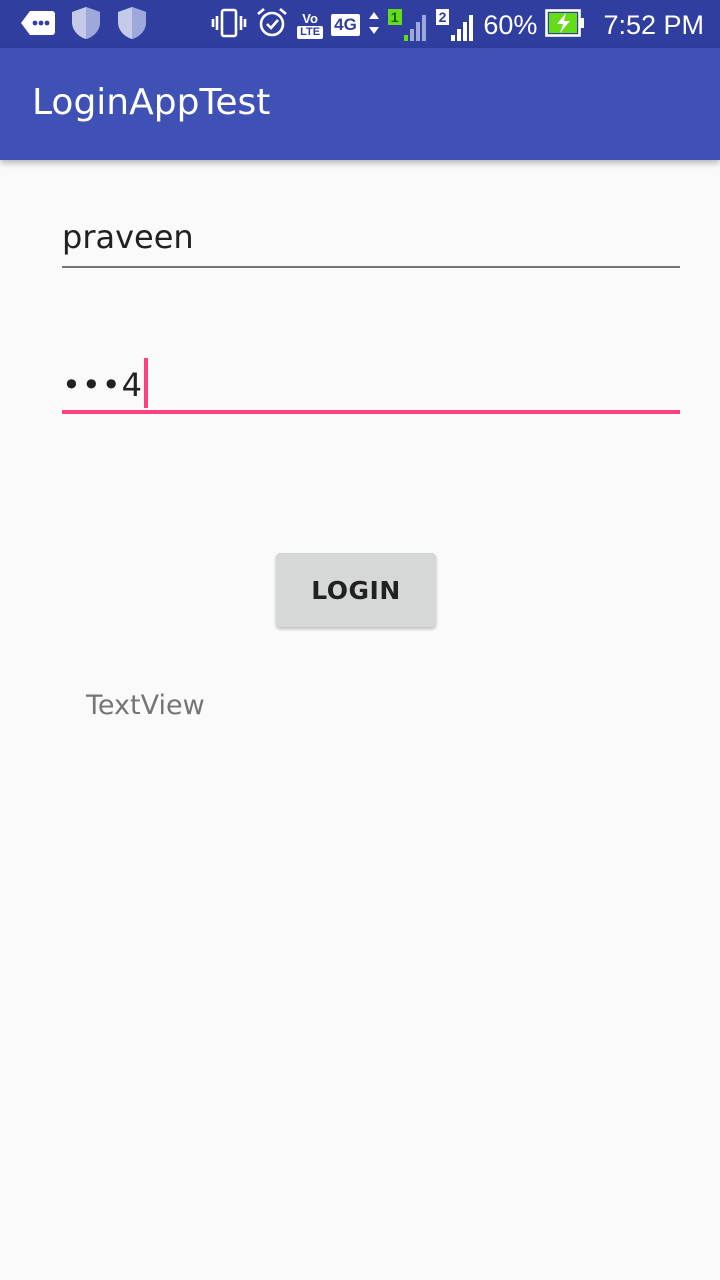  I want to click on sim1-label: 1, so click(394, 17).